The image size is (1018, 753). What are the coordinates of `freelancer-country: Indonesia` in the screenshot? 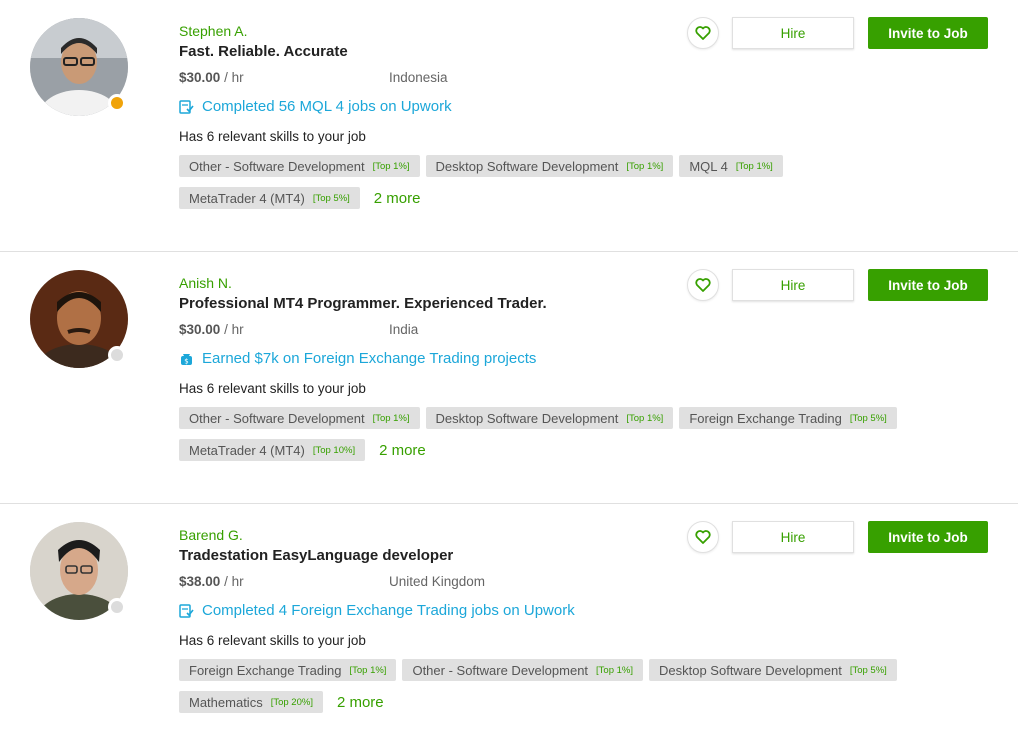 It's located at (418, 77).